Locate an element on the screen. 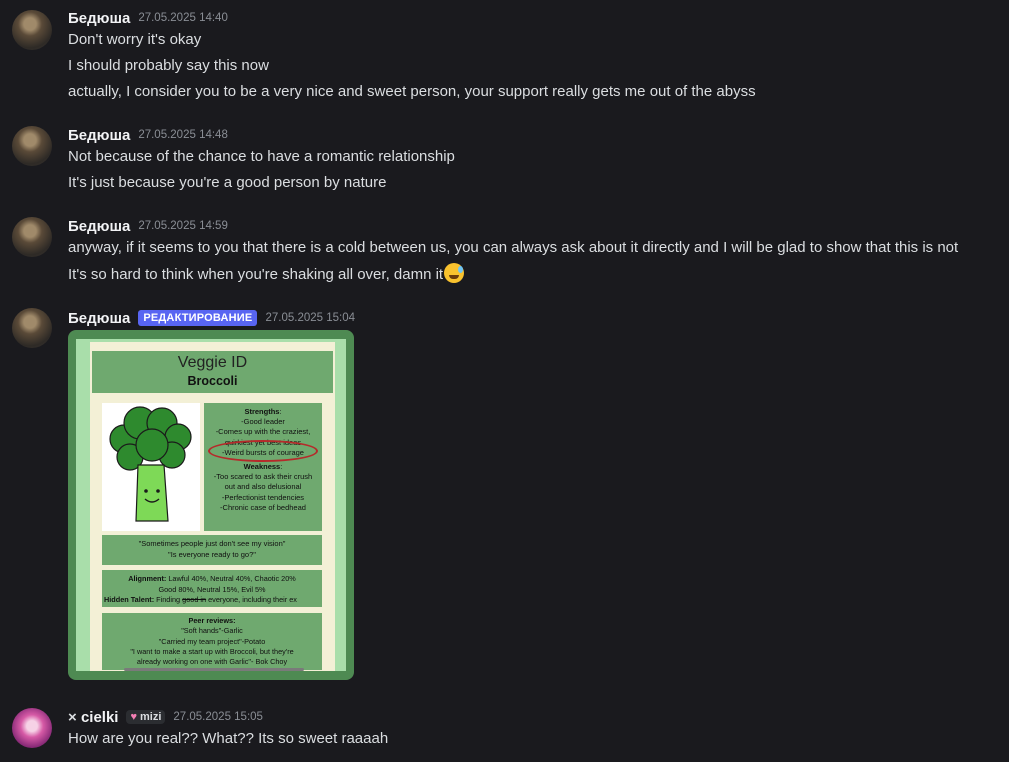 The width and height of the screenshot is (1009, 762). peer-review: "Carried my team project"-Potato is located at coordinates (212, 641).